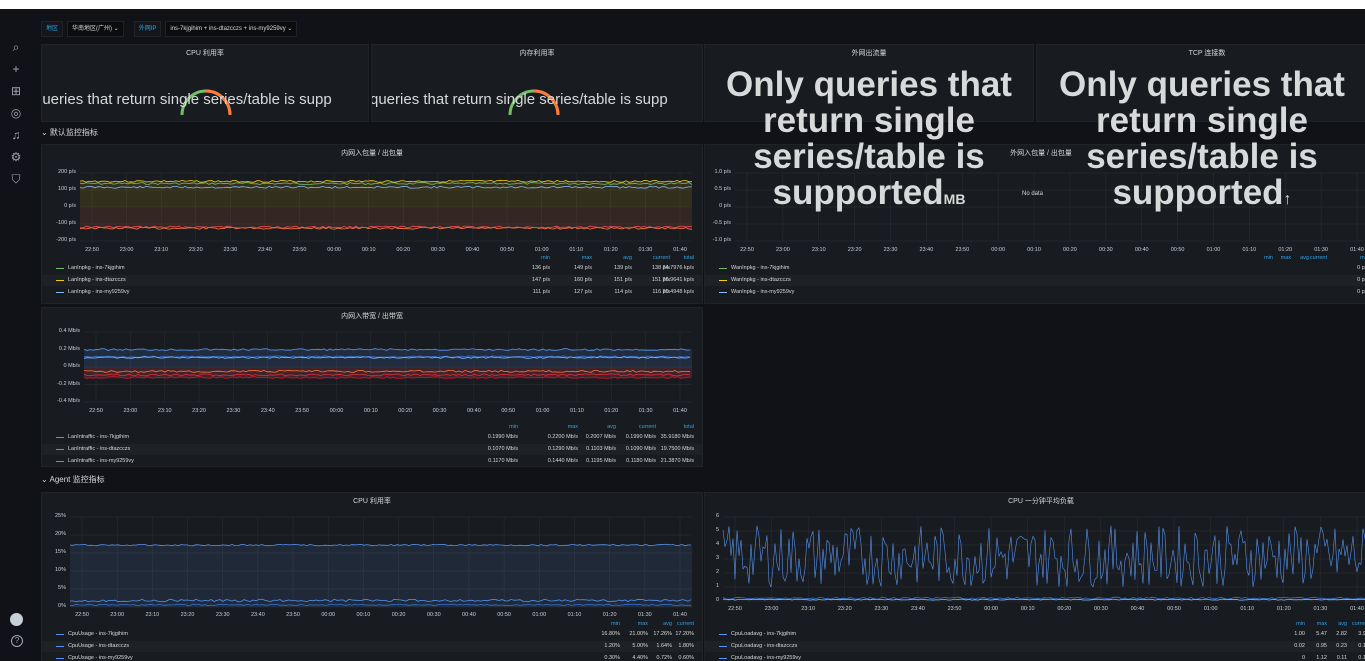  Describe the element at coordinates (98, 646) in the screenshot. I see `legend-series-name: CpuUsage - ins-dtazcczs` at that location.